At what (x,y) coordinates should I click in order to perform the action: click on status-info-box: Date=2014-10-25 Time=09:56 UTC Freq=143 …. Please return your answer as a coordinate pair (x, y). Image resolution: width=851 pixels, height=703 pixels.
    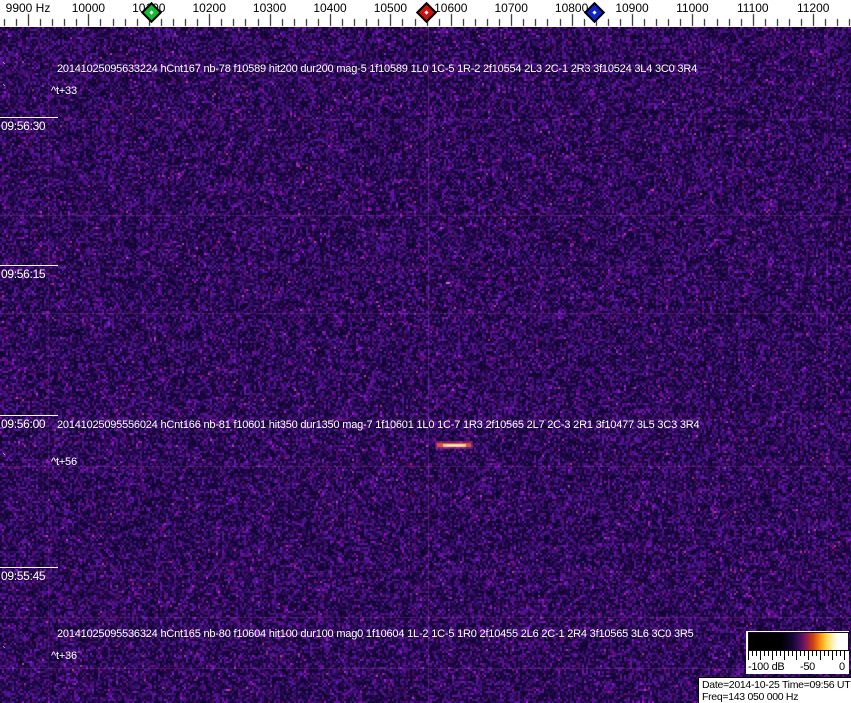
    Looking at the image, I should click on (774, 690).